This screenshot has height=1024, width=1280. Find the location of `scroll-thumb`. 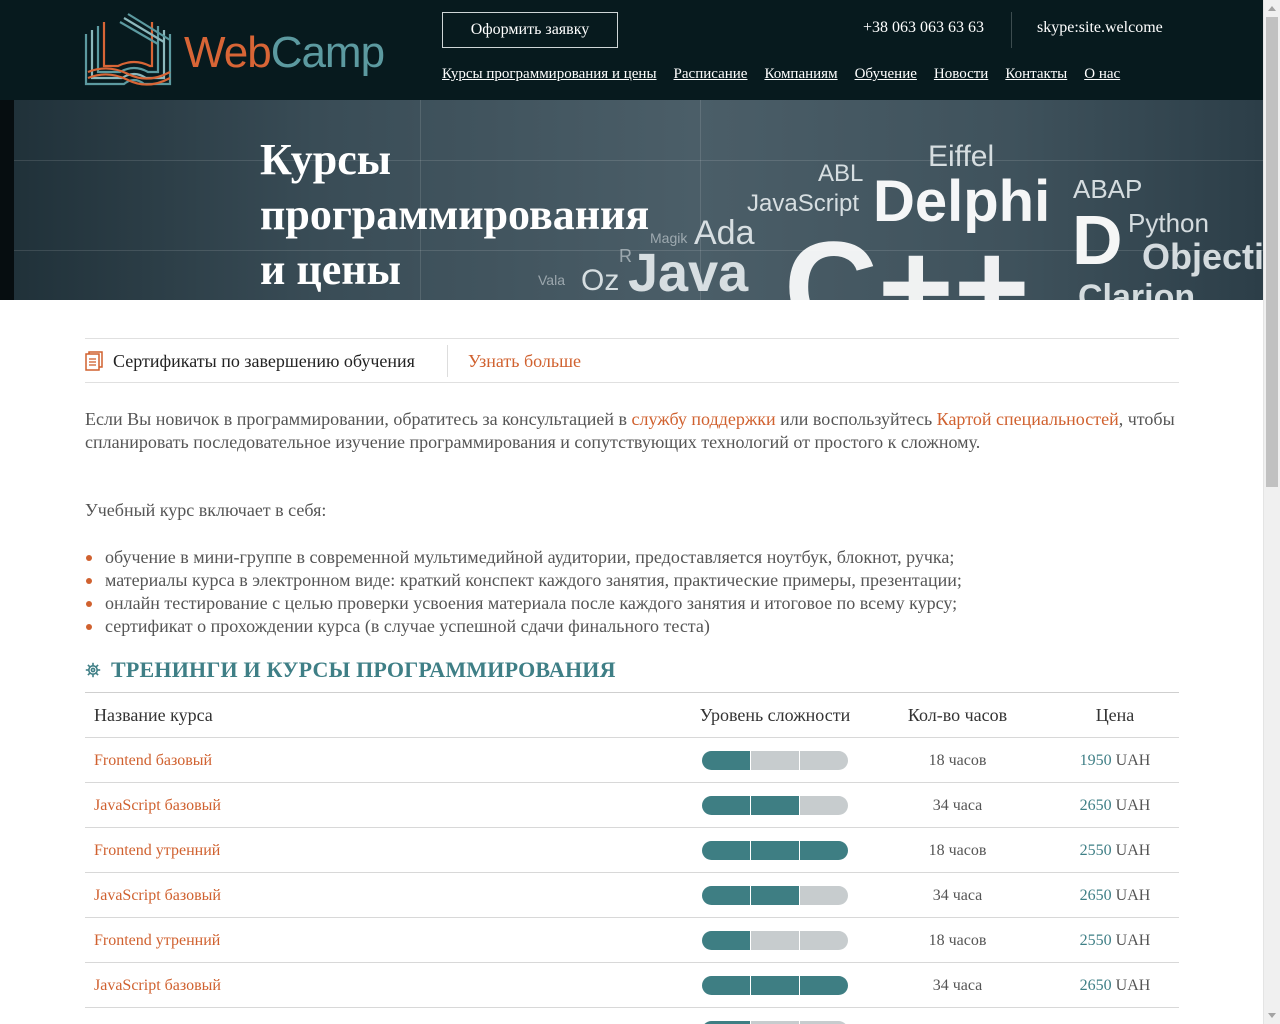

scroll-thumb is located at coordinates (1272, 252).